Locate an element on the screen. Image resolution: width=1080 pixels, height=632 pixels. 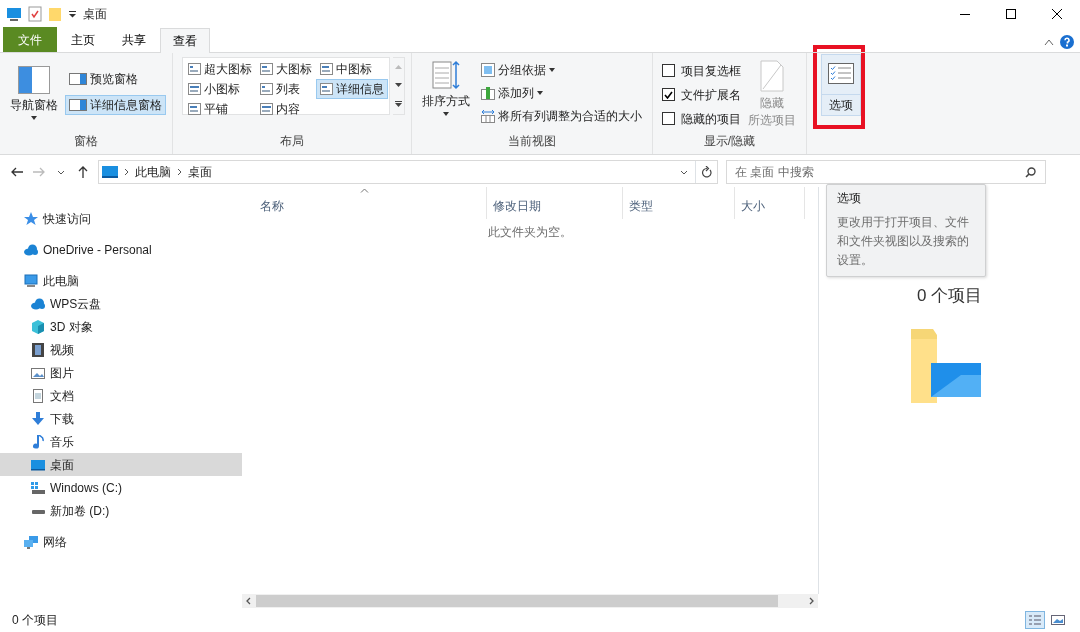
group-by-button: 分组依据 is located at coordinates (561, 70).